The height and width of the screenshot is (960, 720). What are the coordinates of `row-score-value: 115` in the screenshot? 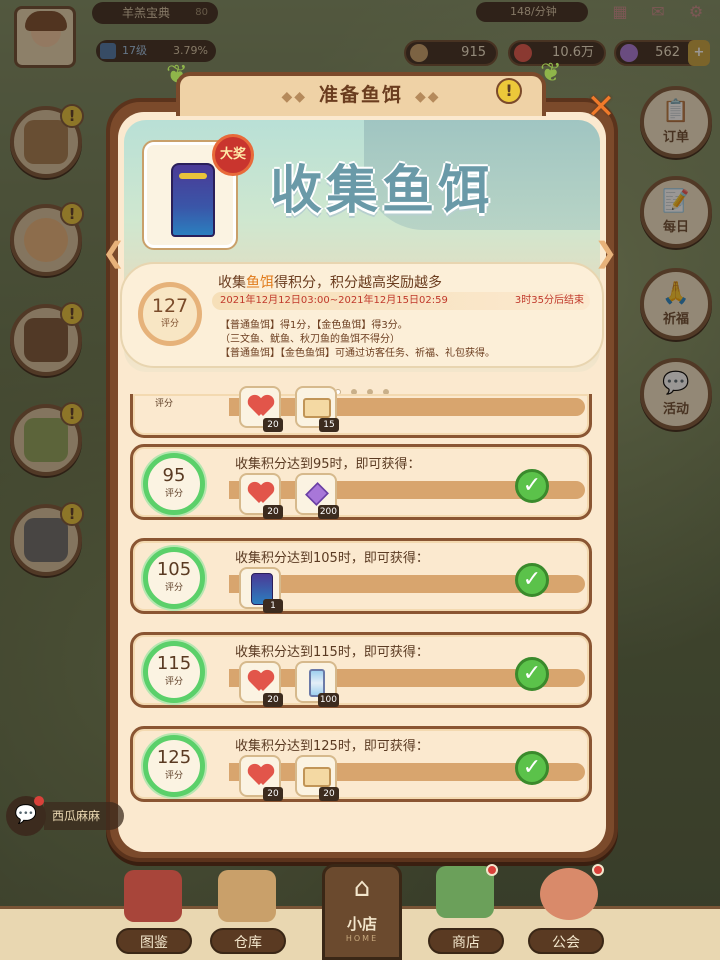 It's located at (174, 663).